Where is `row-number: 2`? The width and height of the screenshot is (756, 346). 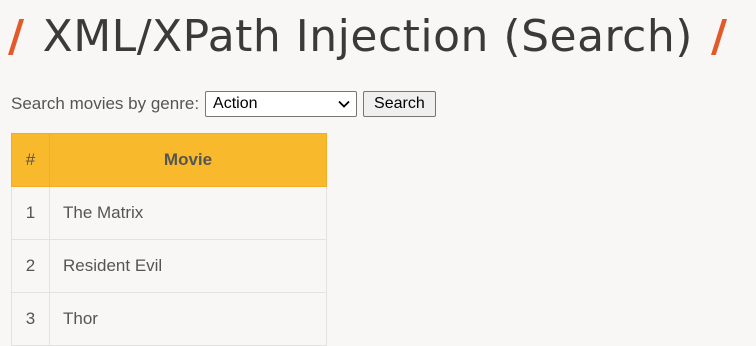
row-number: 2 is located at coordinates (30, 266).